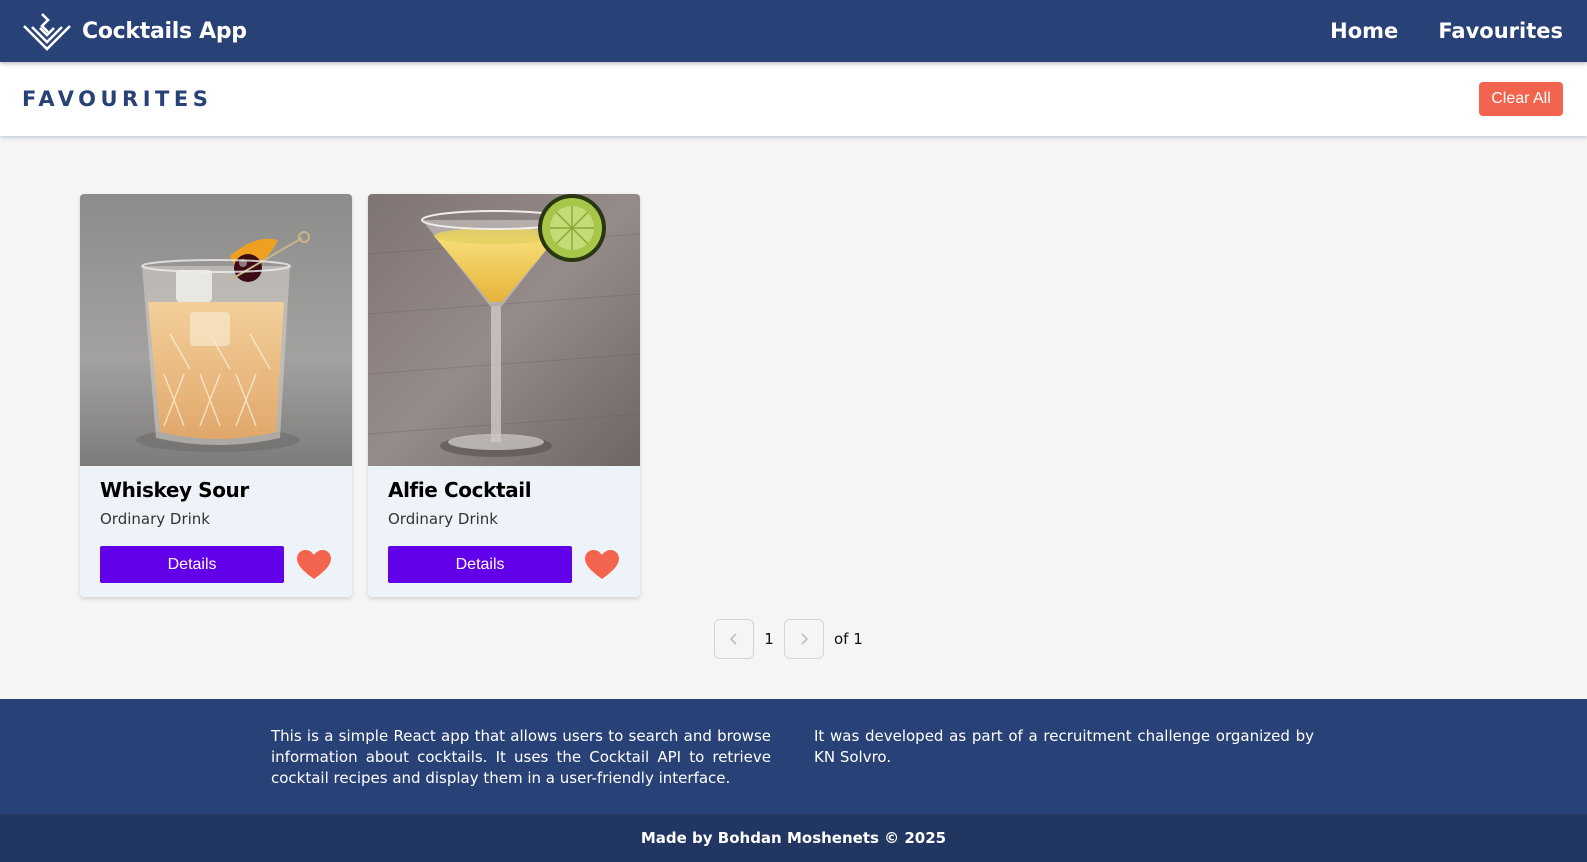 The height and width of the screenshot is (862, 1587). I want to click on pagination: 1 of 1, so click(788, 639).